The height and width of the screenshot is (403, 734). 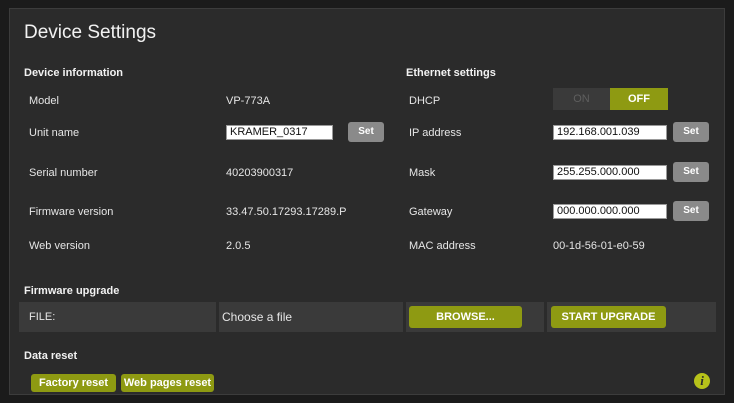 What do you see at coordinates (238, 246) in the screenshot?
I see `web-version-value: 2.0.5` at bounding box center [238, 246].